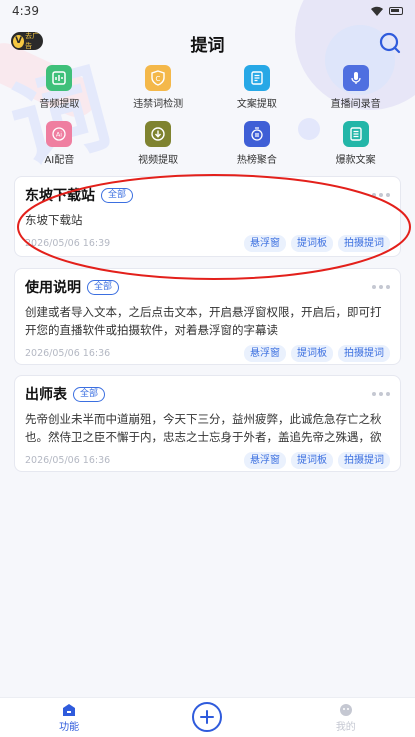  I want to click on tab-add, so click(207, 716).